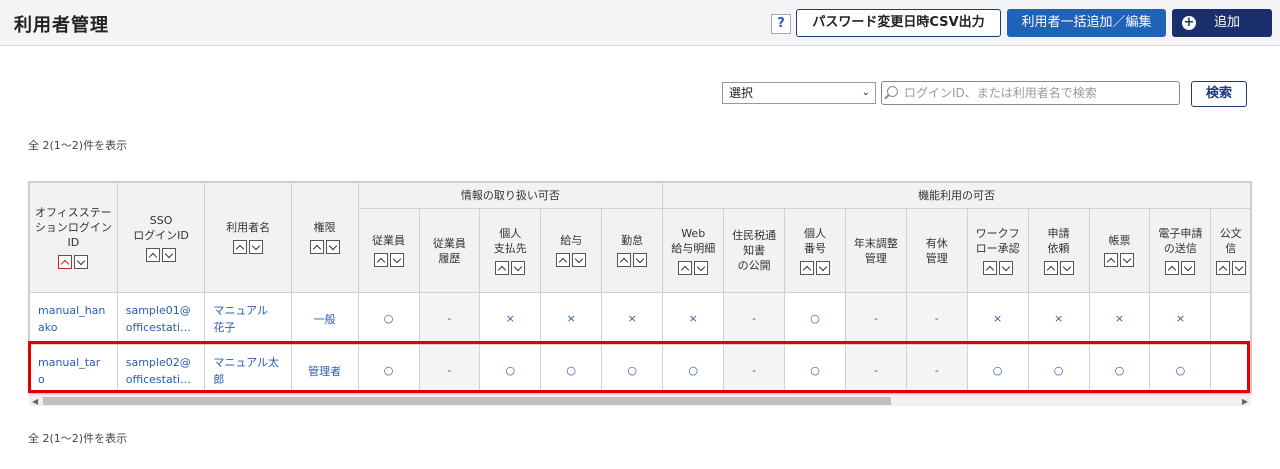 This screenshot has height=469, width=1280. I want to click on result-count-top: 全 2(1～2)件を表示, so click(78, 145).